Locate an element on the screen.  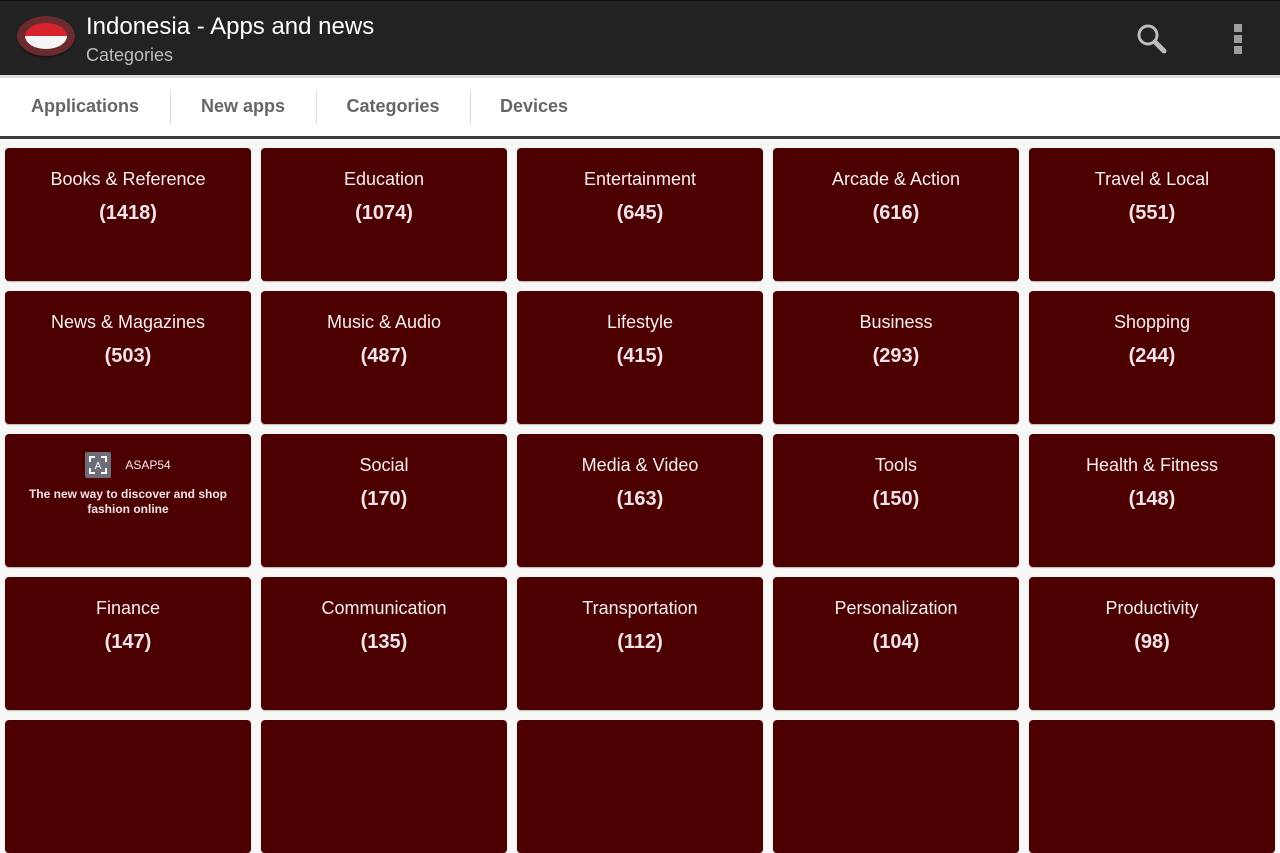
frame-a-icon: A is located at coordinates (98, 465).